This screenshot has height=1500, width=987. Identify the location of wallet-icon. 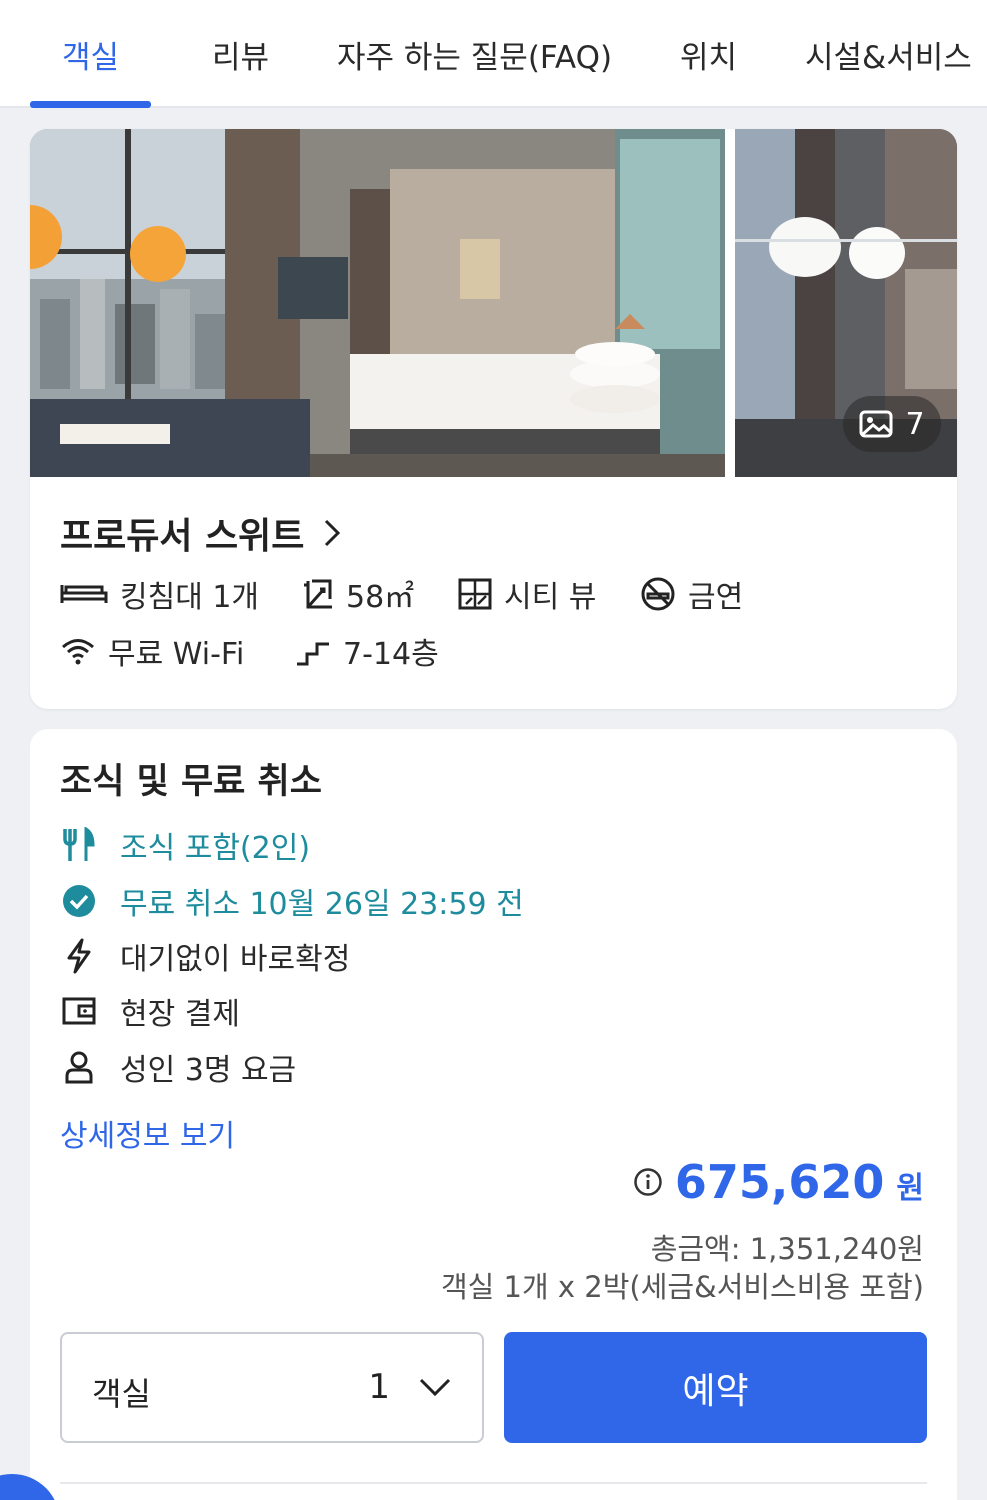
(79, 1011).